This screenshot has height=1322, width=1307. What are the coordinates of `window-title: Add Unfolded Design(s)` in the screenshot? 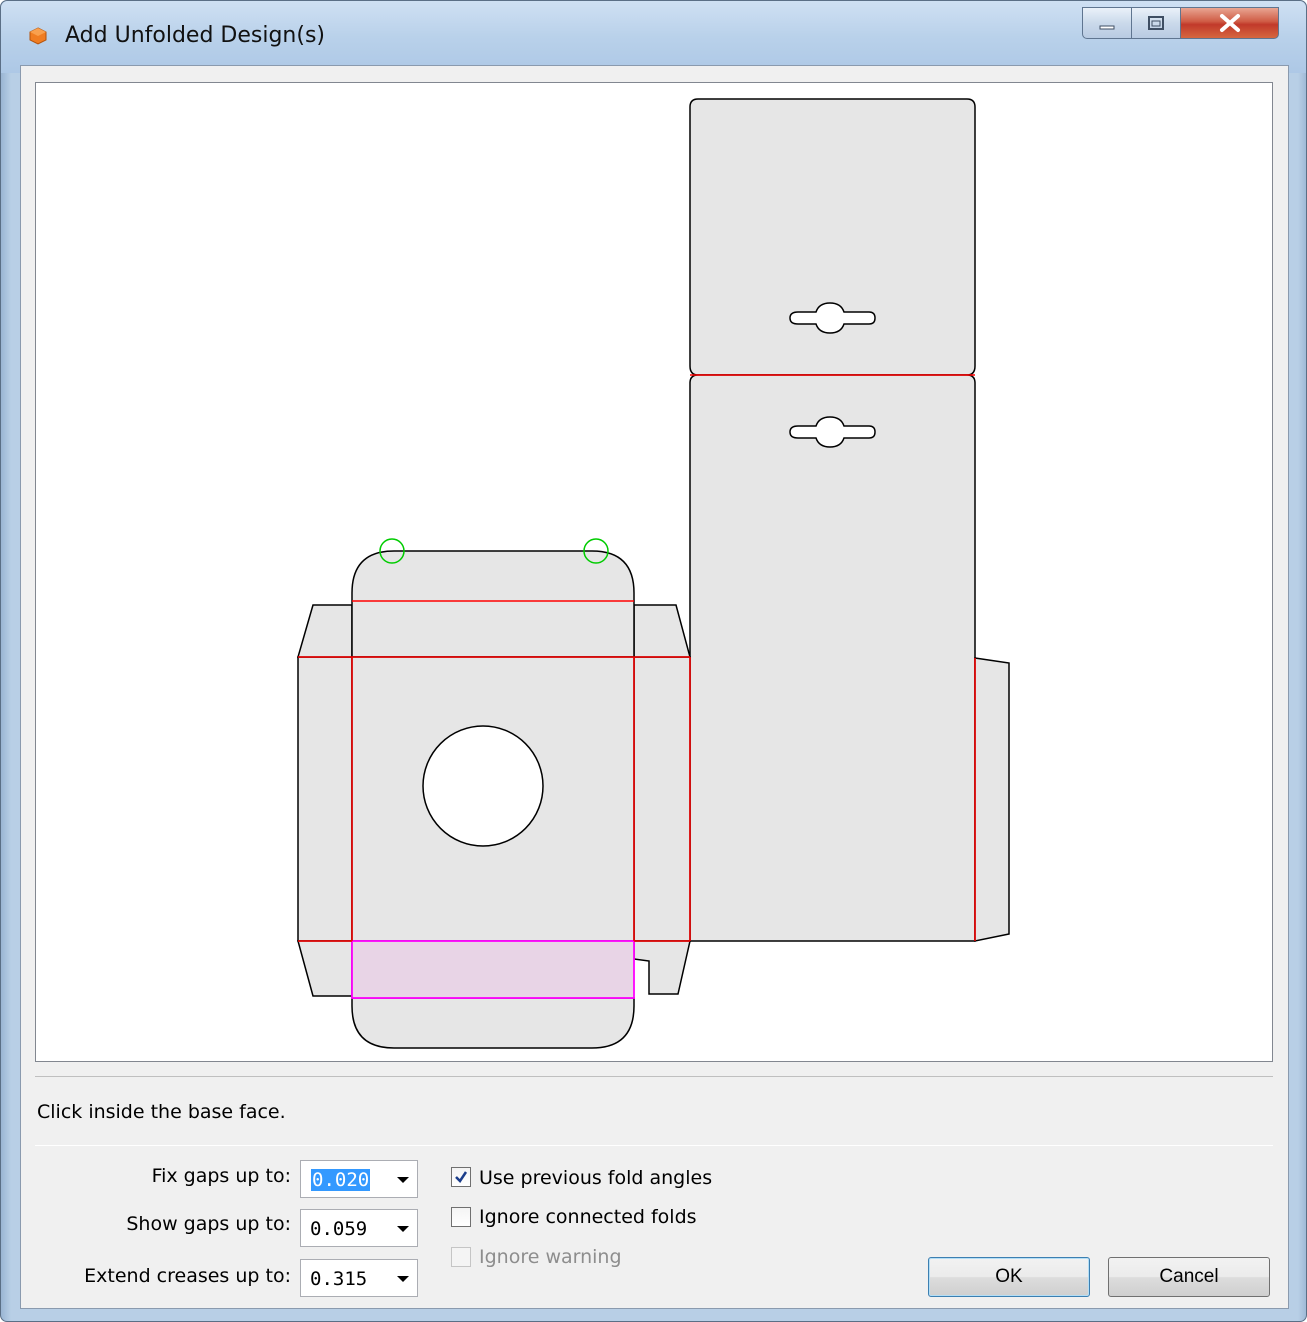 It's located at (195, 35).